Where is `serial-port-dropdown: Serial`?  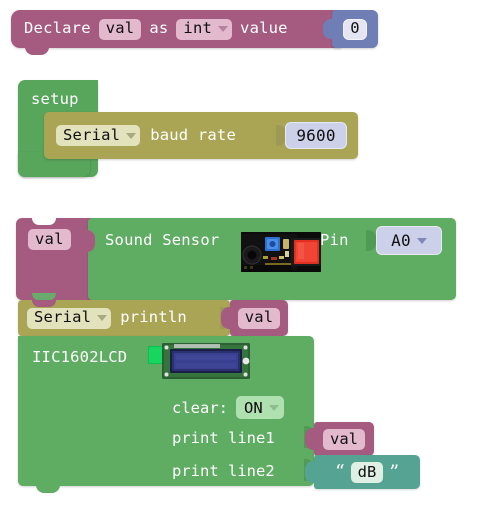
serial-port-dropdown: Serial is located at coordinates (98, 135).